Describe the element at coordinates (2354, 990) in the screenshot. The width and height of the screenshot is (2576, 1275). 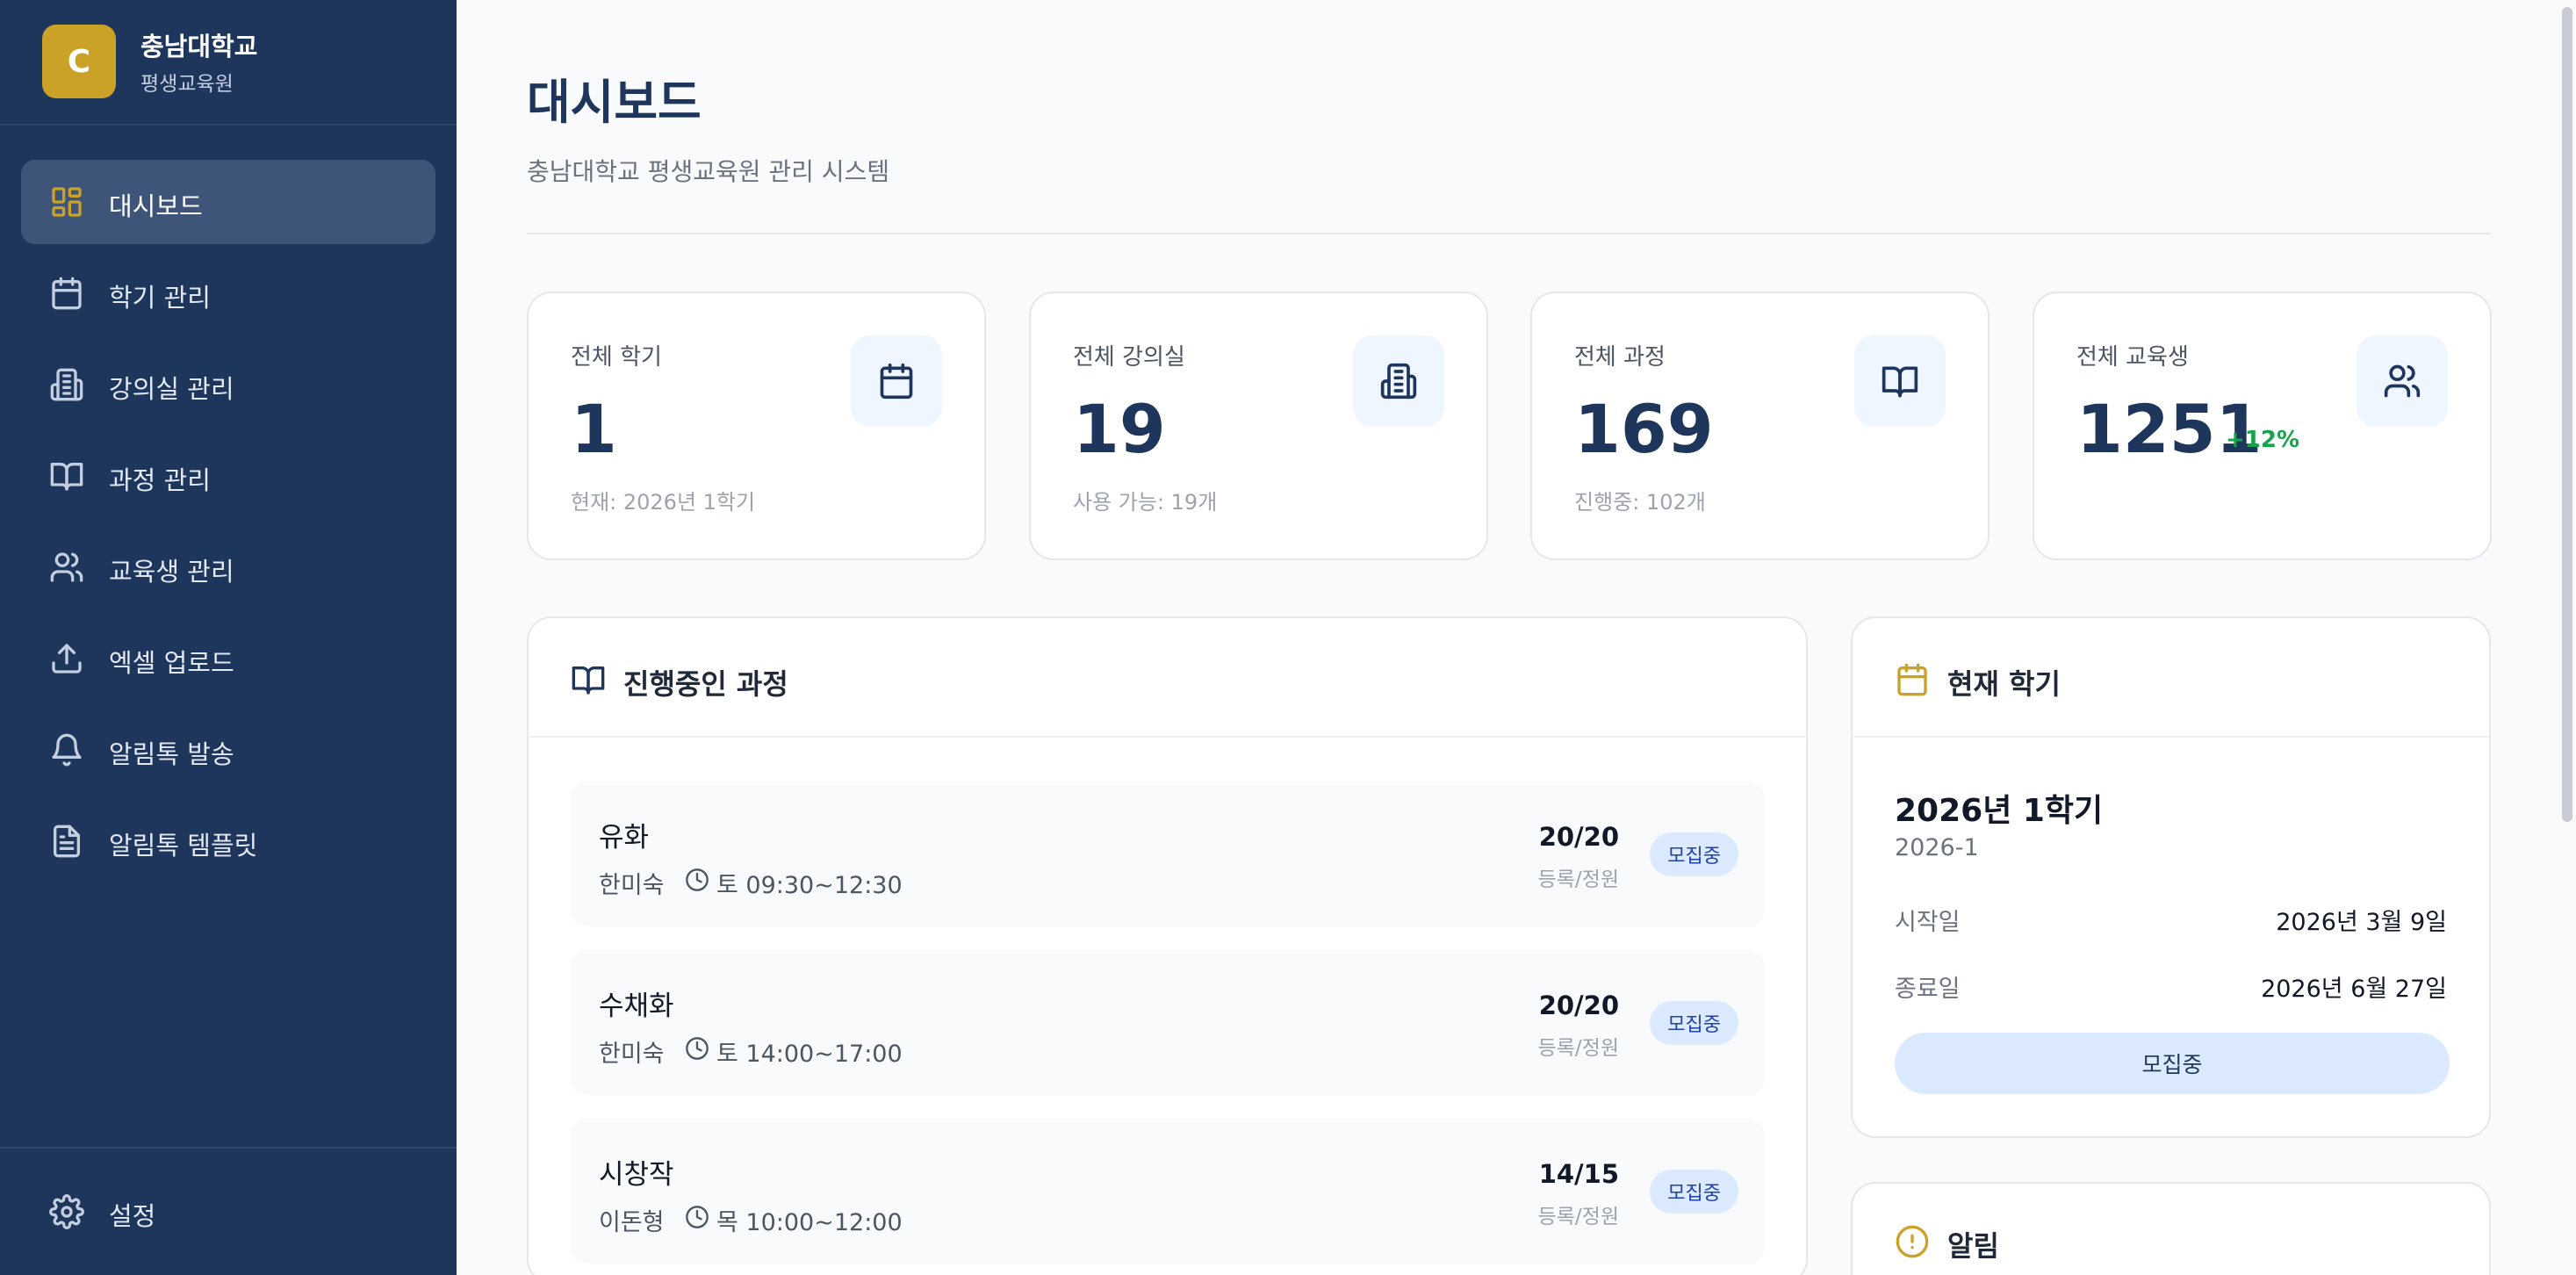
I see `end-date-value: 2026년 6월 27일` at that location.